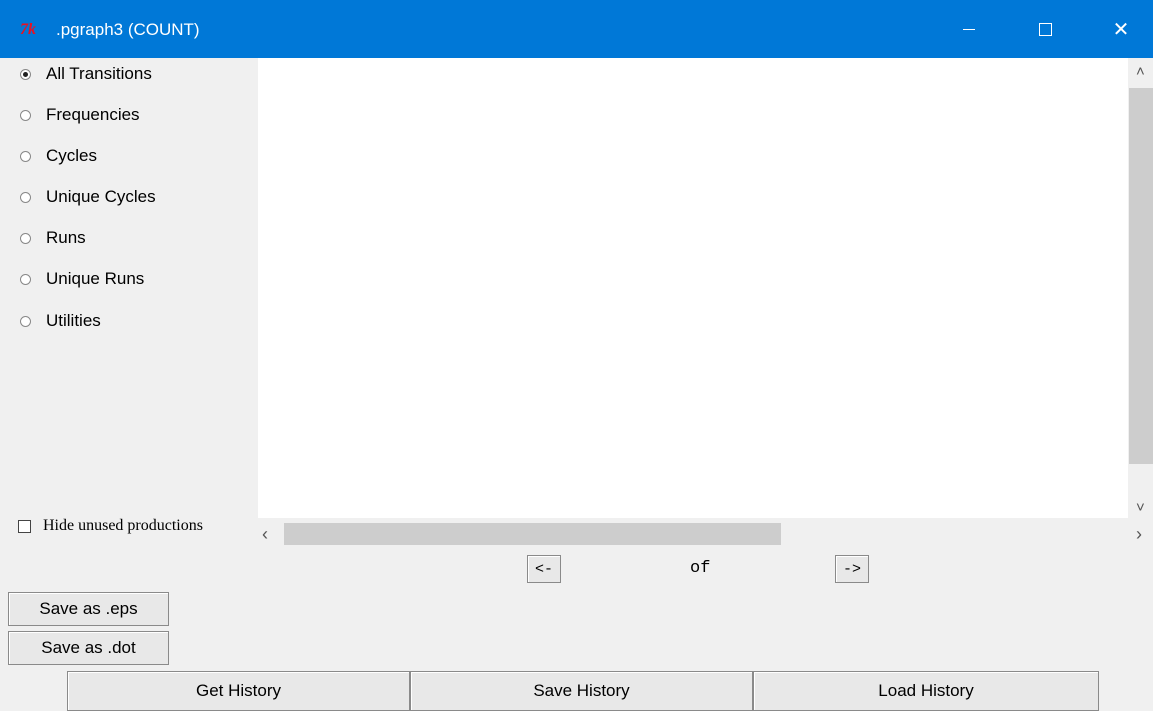 This screenshot has width=1153, height=711. Describe the element at coordinates (88, 648) in the screenshot. I see `save-as-dot-button: Save as .dot` at that location.